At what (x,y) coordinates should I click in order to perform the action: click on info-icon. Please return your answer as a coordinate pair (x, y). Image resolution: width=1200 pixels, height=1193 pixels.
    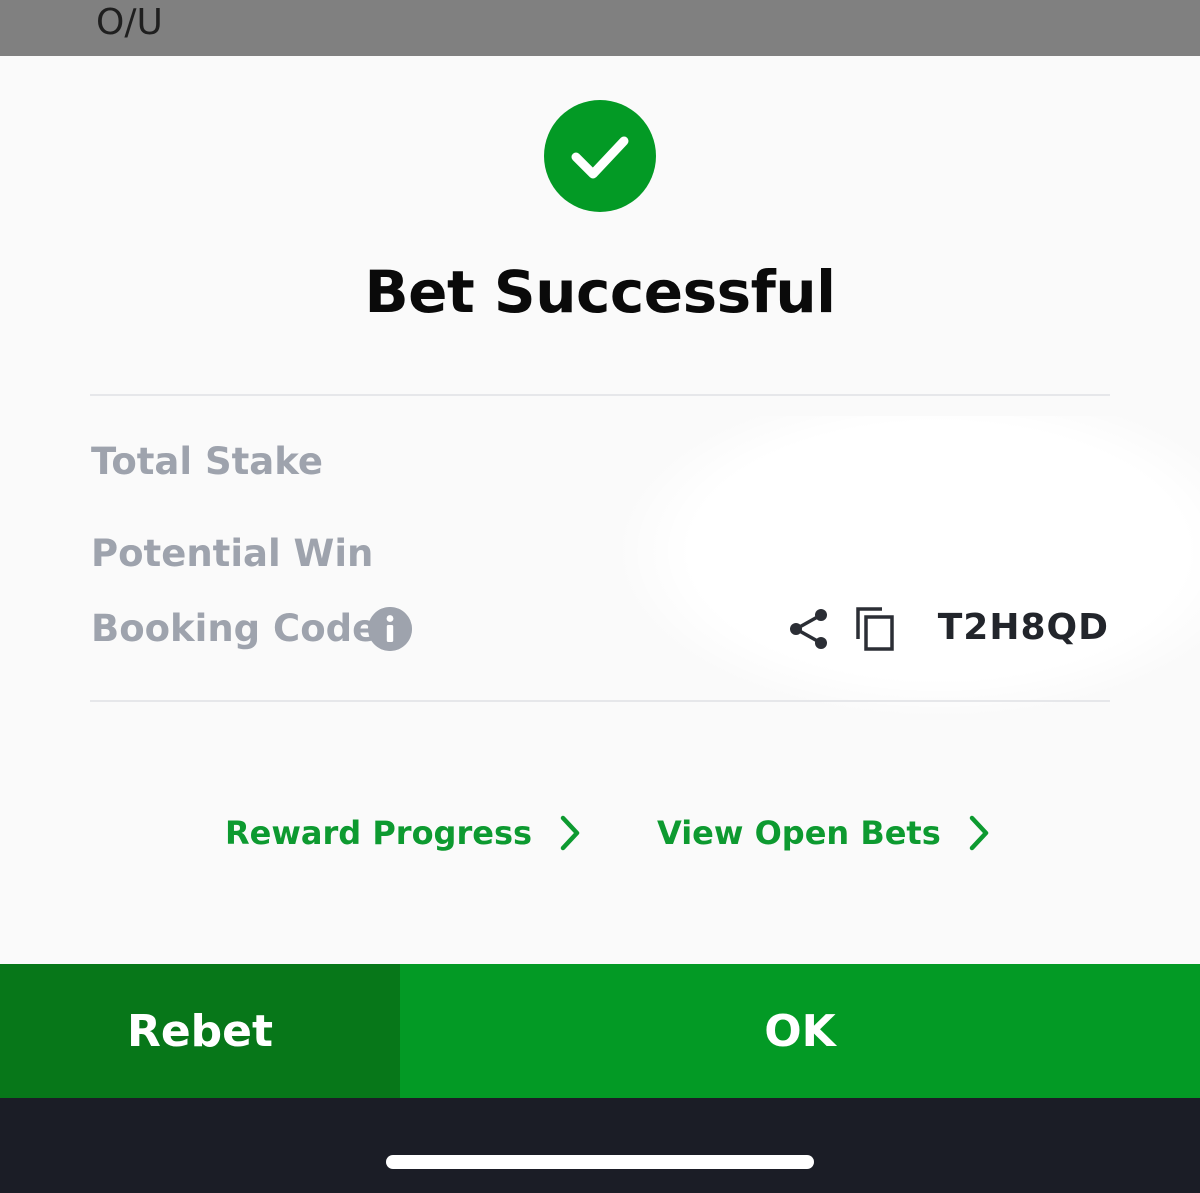
    Looking at the image, I should click on (390, 629).